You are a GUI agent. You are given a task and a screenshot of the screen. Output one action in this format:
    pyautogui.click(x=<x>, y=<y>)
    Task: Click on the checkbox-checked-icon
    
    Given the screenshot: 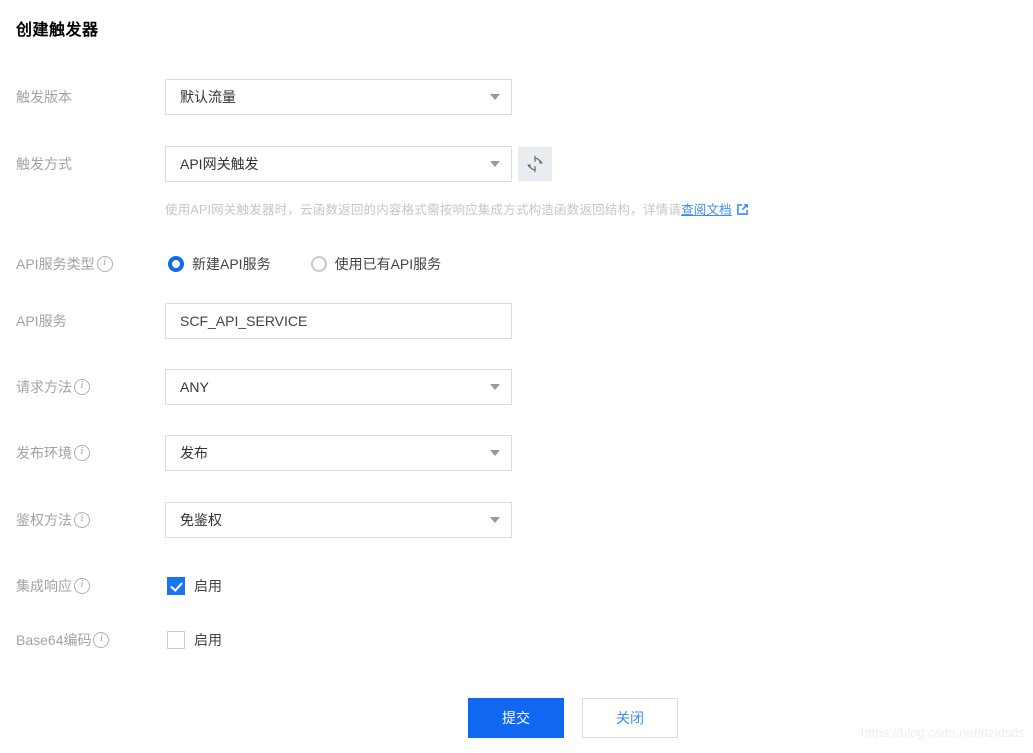 What is the action you would take?
    pyautogui.click(x=176, y=586)
    